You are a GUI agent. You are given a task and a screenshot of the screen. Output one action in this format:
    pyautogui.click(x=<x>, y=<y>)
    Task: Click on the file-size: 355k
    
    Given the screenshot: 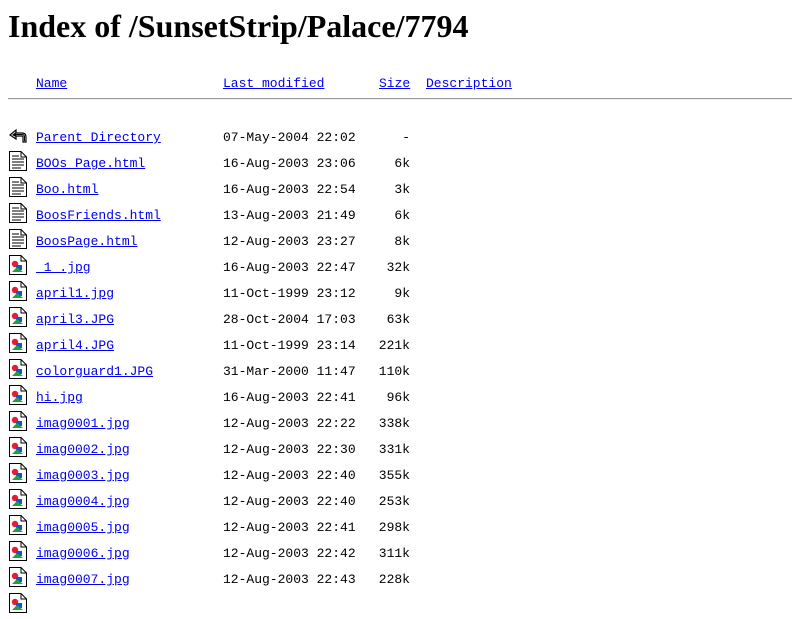 What is the action you would take?
    pyautogui.click(x=394, y=475)
    